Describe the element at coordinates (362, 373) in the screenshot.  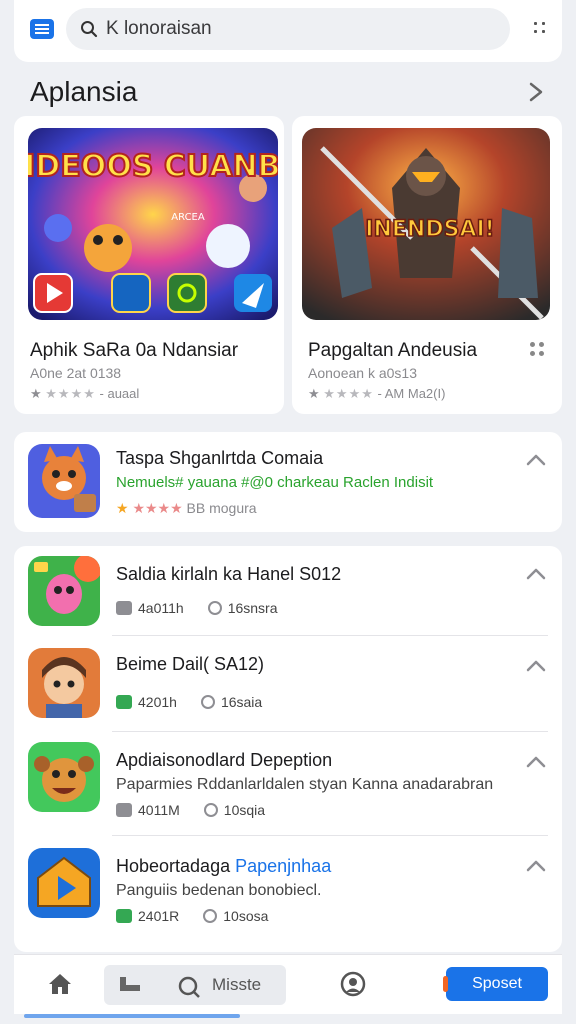
I see `app-subtitle: Aonoean k a0s13` at that location.